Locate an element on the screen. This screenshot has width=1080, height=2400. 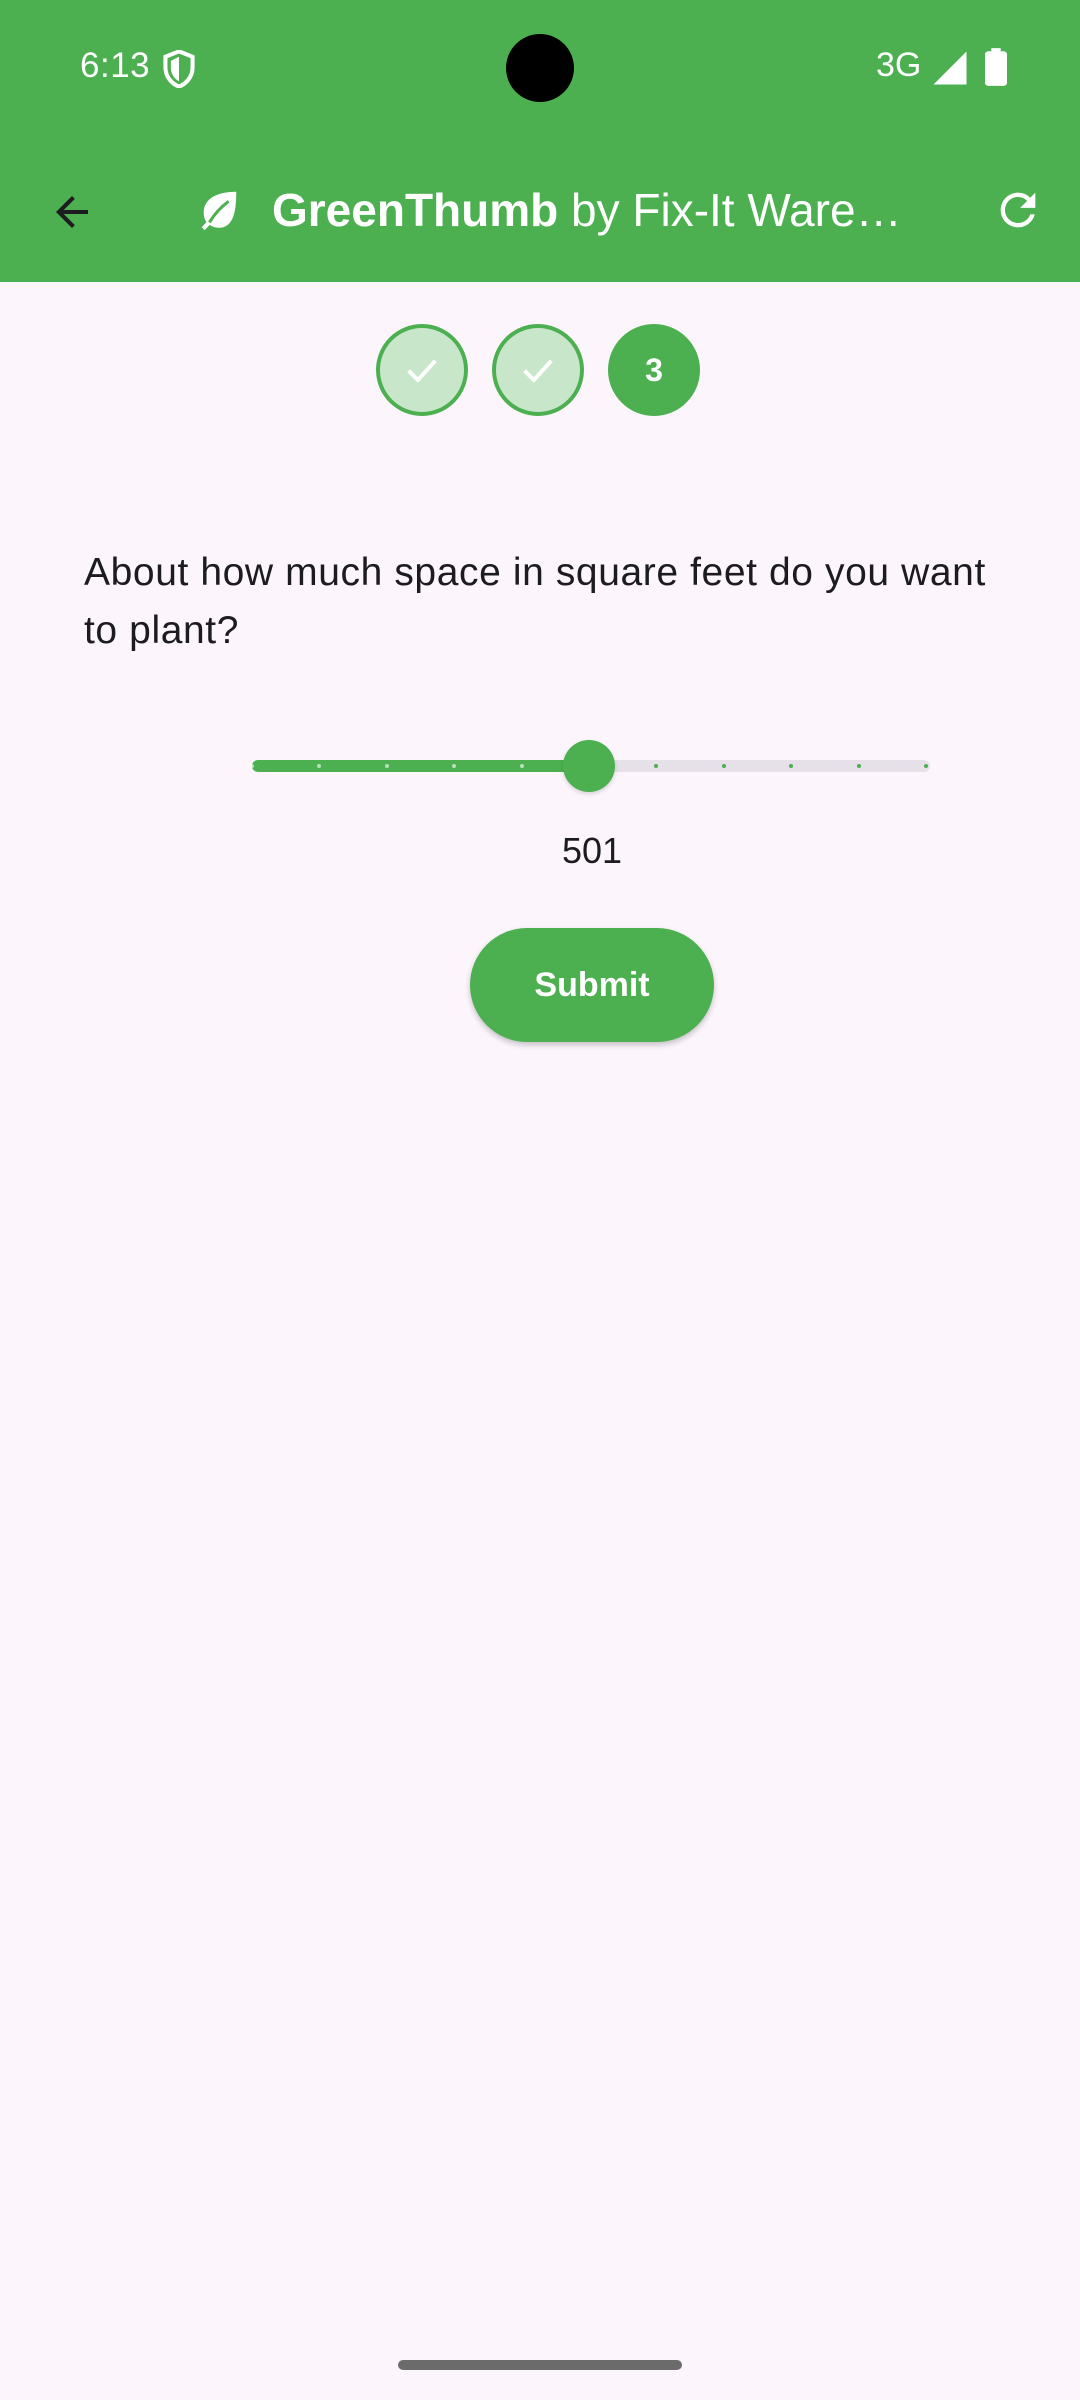
slider-active-track is located at coordinates (420, 766).